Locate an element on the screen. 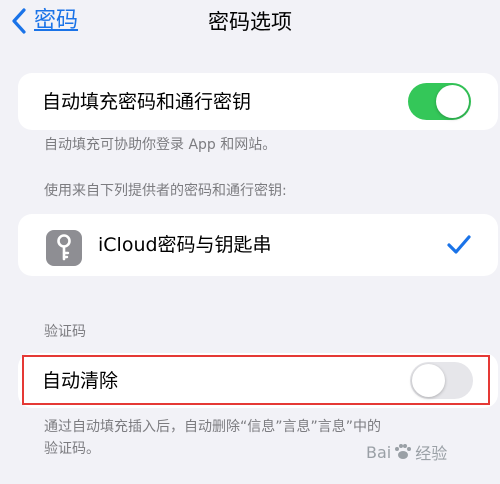 Image resolution: width=500 pixels, height=484 pixels. key-icon is located at coordinates (64, 248).